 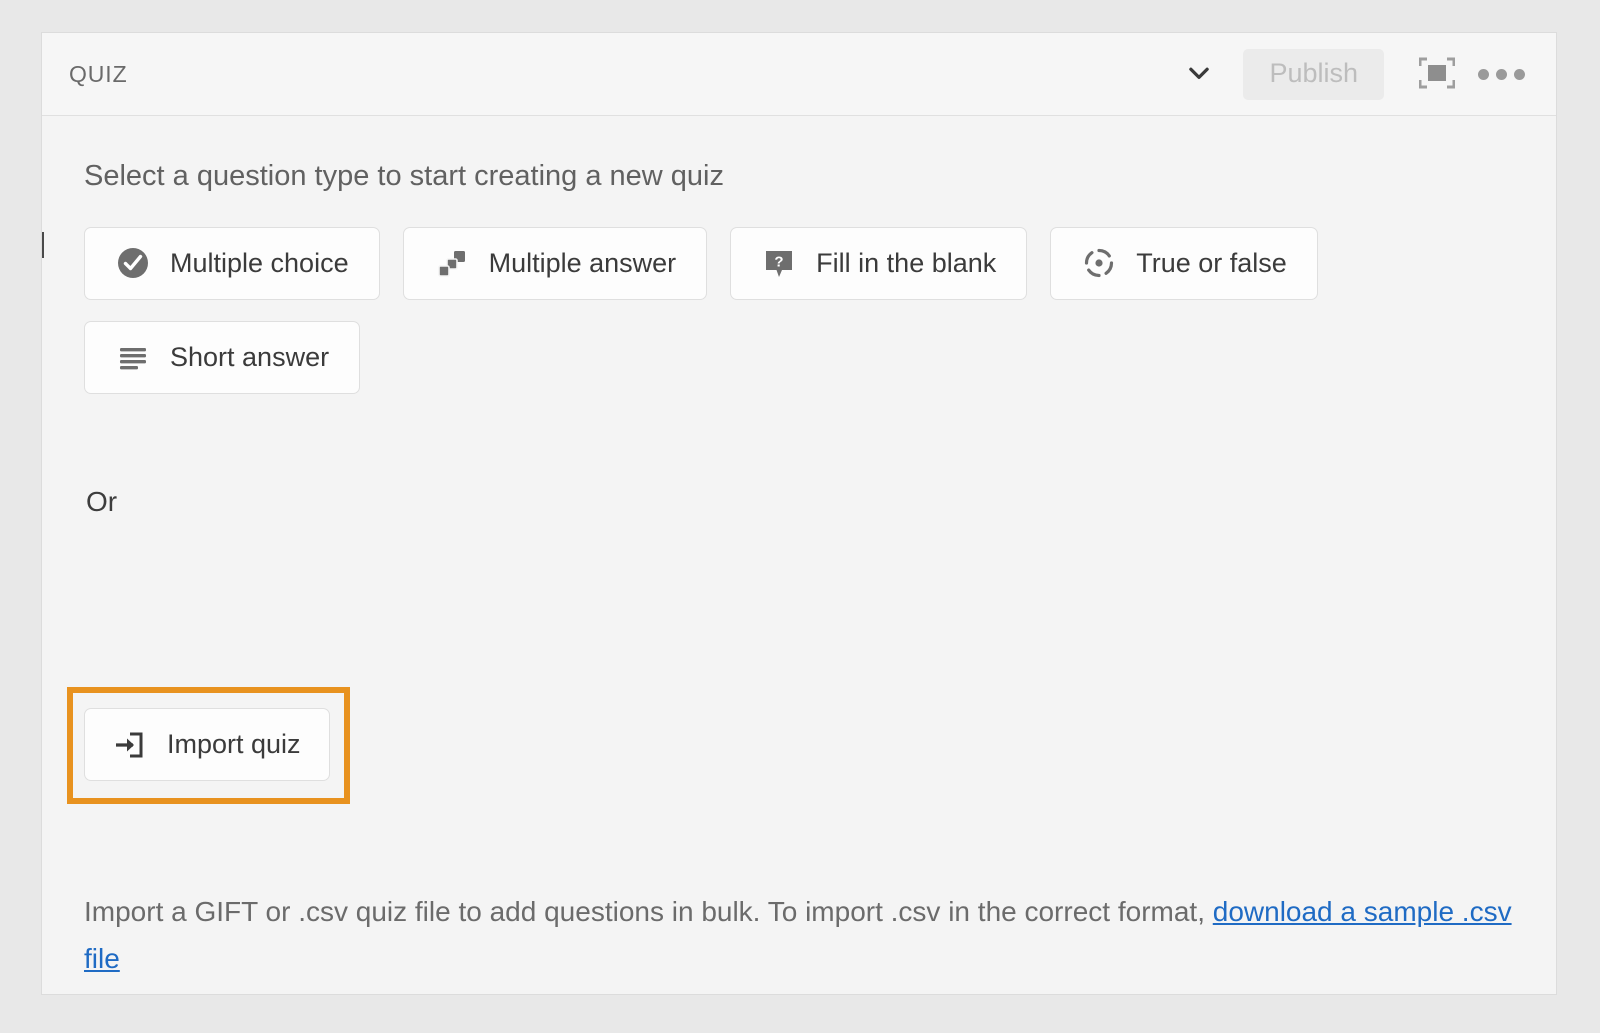 What do you see at coordinates (102, 501) in the screenshot?
I see `or-separator-label: Or` at bounding box center [102, 501].